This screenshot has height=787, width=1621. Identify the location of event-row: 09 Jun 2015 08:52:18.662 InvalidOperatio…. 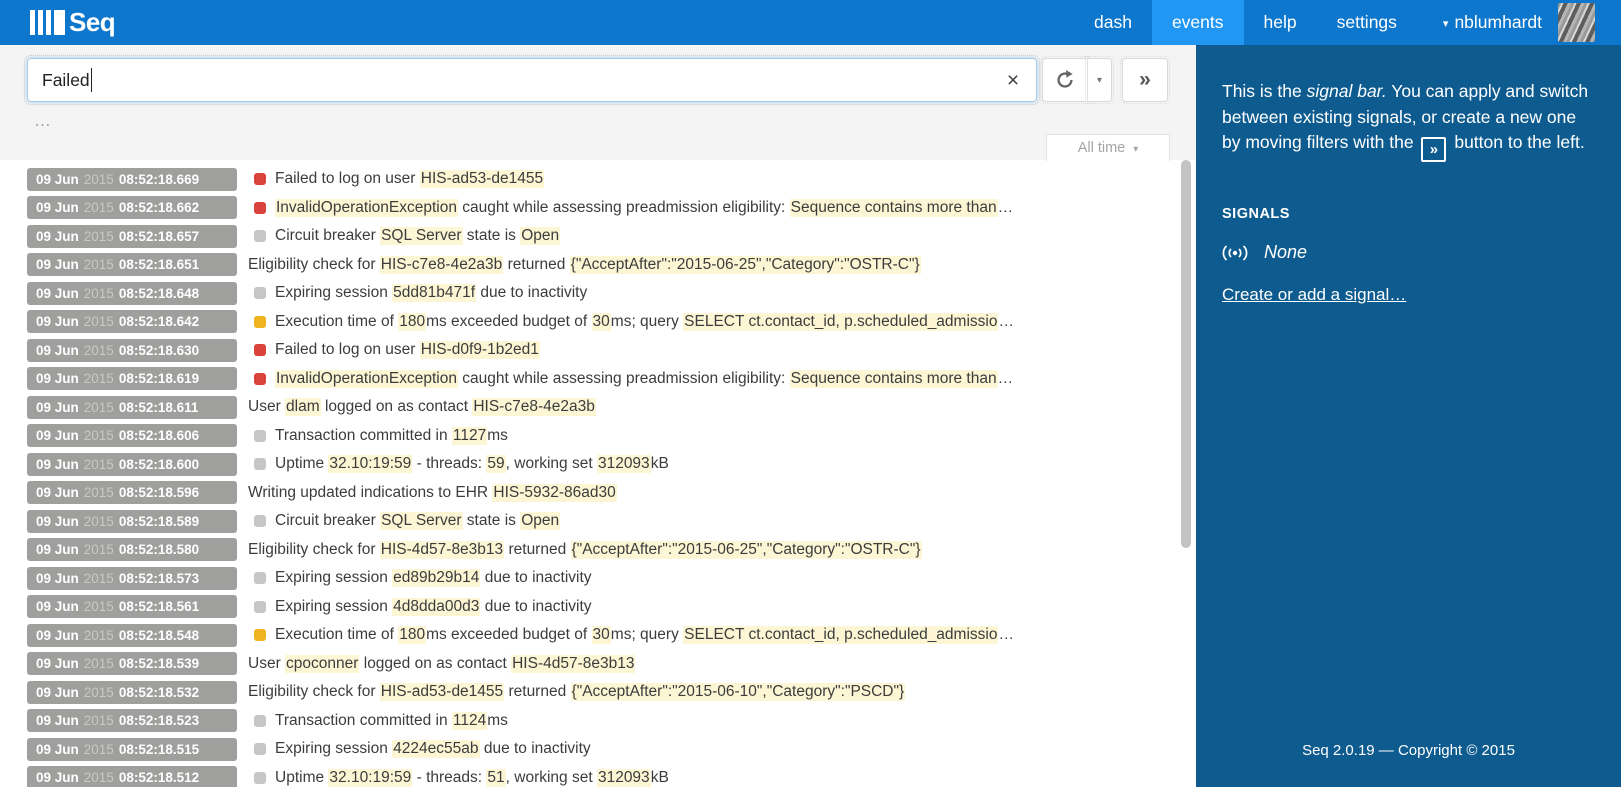
(590, 208).